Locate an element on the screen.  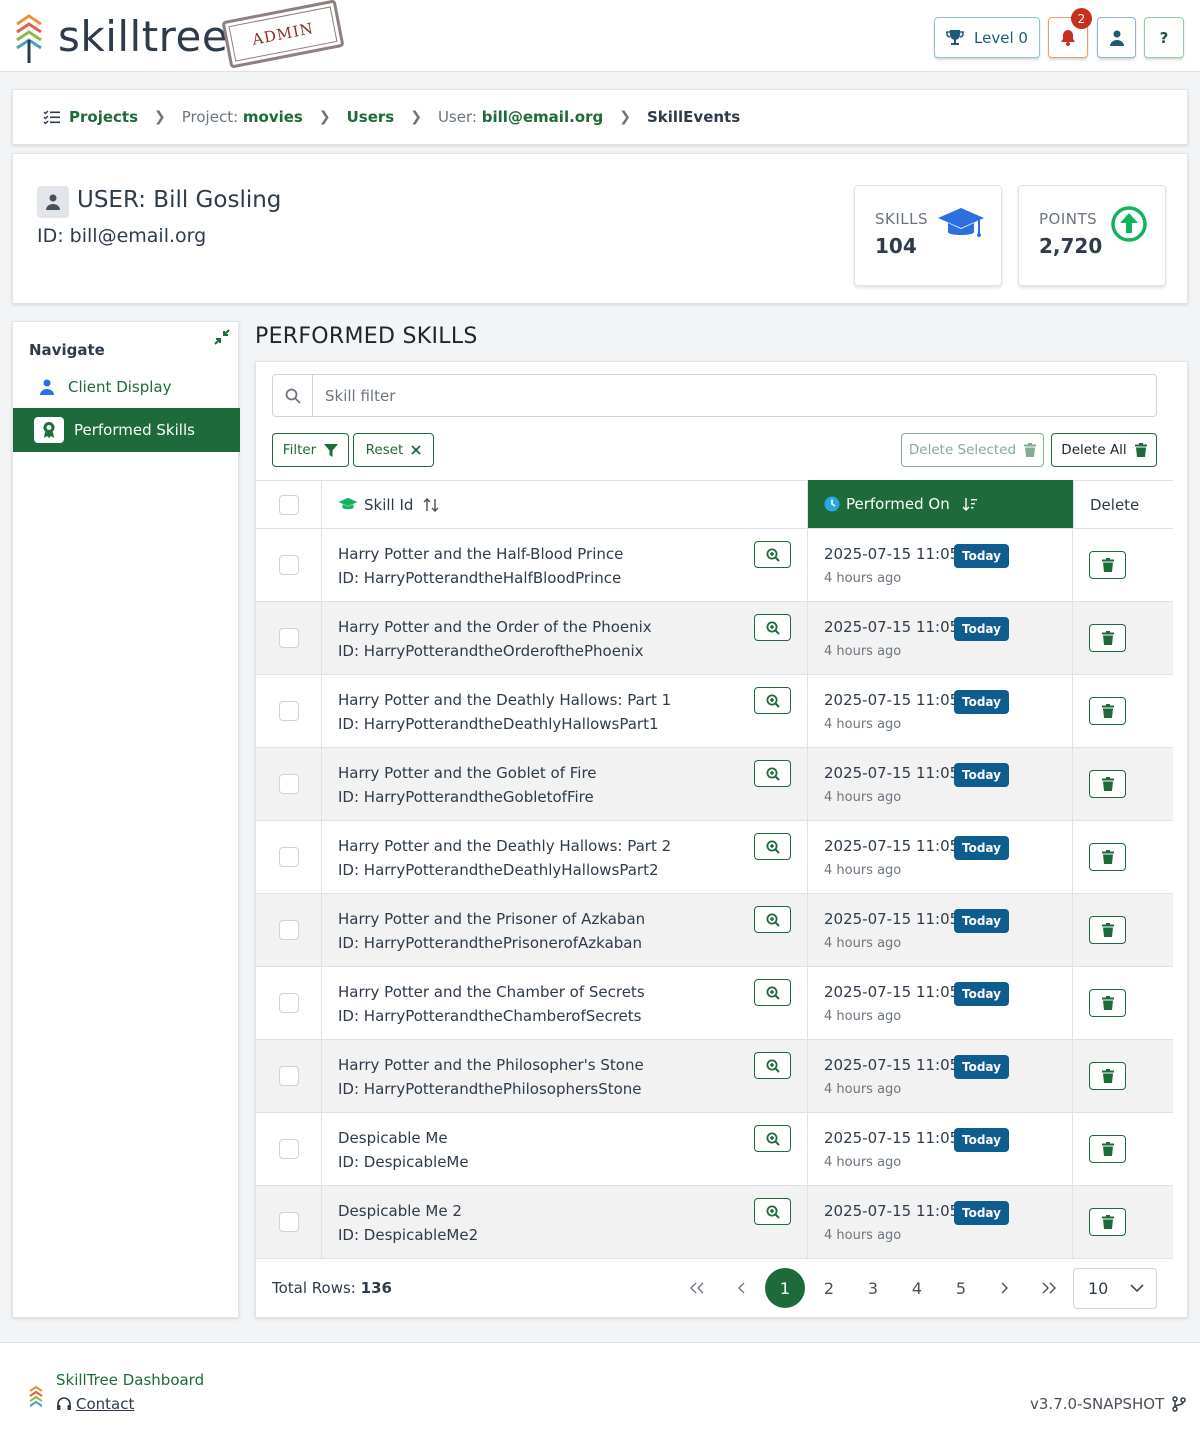
skill-name: Despicable Me is located at coordinates (393, 1138).